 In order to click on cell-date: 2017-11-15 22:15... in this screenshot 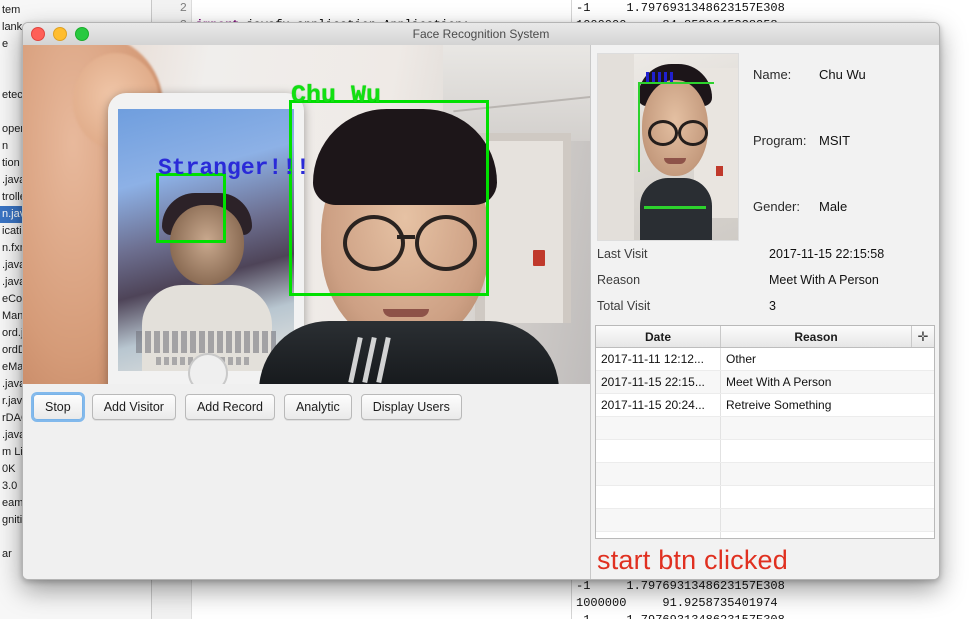, I will do `click(658, 382)`.